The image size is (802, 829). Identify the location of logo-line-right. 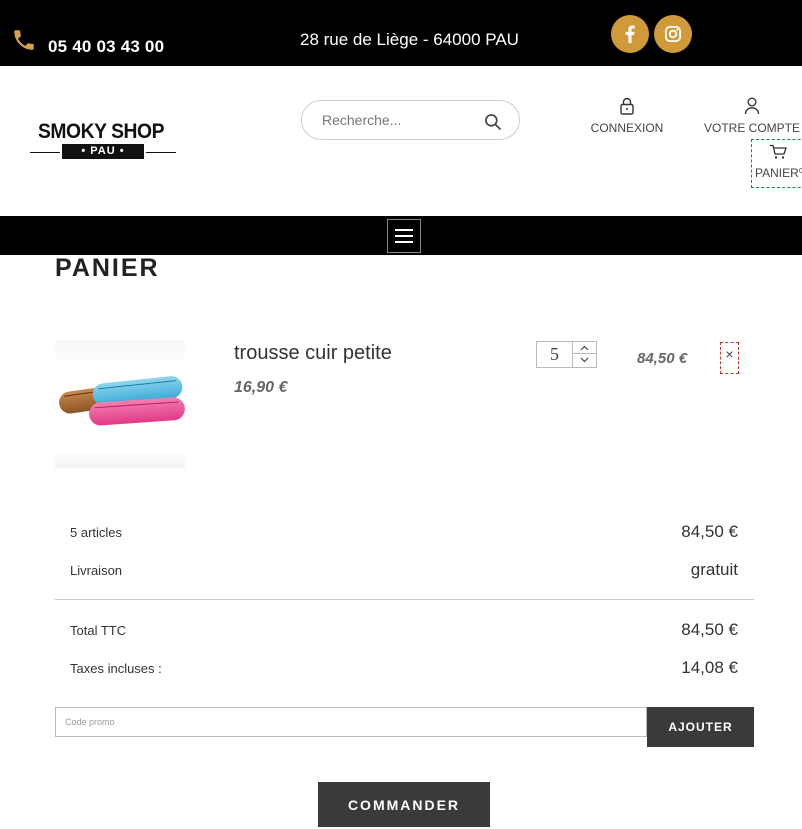
(161, 152).